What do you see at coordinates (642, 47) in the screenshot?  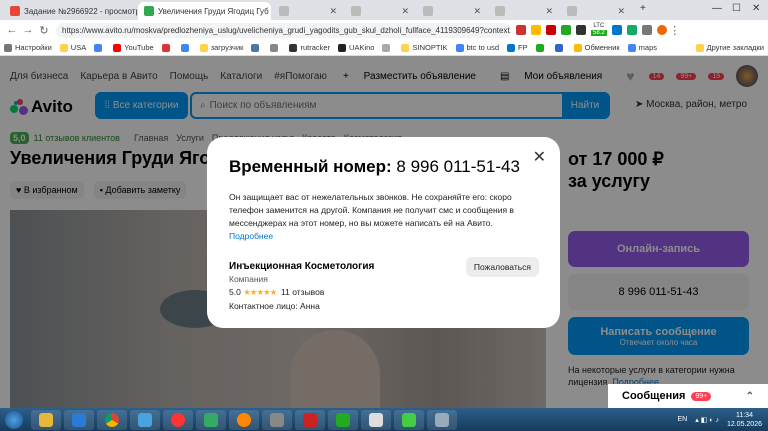 I see `bookmark-item: maps` at bounding box center [642, 47].